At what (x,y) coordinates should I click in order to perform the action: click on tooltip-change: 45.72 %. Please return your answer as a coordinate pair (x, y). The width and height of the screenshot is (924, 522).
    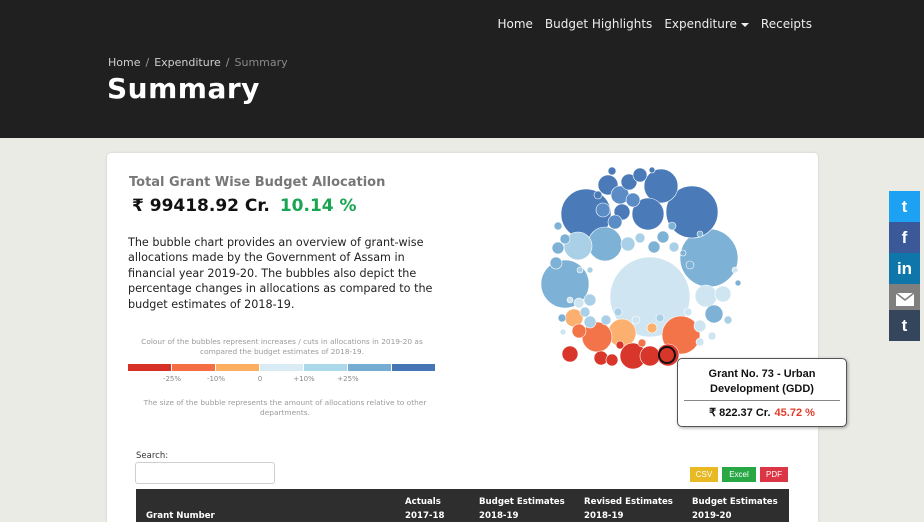
    Looking at the image, I should click on (794, 413).